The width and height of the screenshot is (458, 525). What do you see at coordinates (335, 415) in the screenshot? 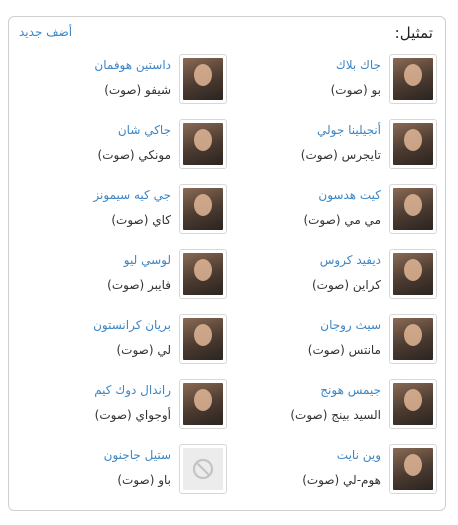
I see `cast-role-text: السيد بينج (صوت)` at bounding box center [335, 415].